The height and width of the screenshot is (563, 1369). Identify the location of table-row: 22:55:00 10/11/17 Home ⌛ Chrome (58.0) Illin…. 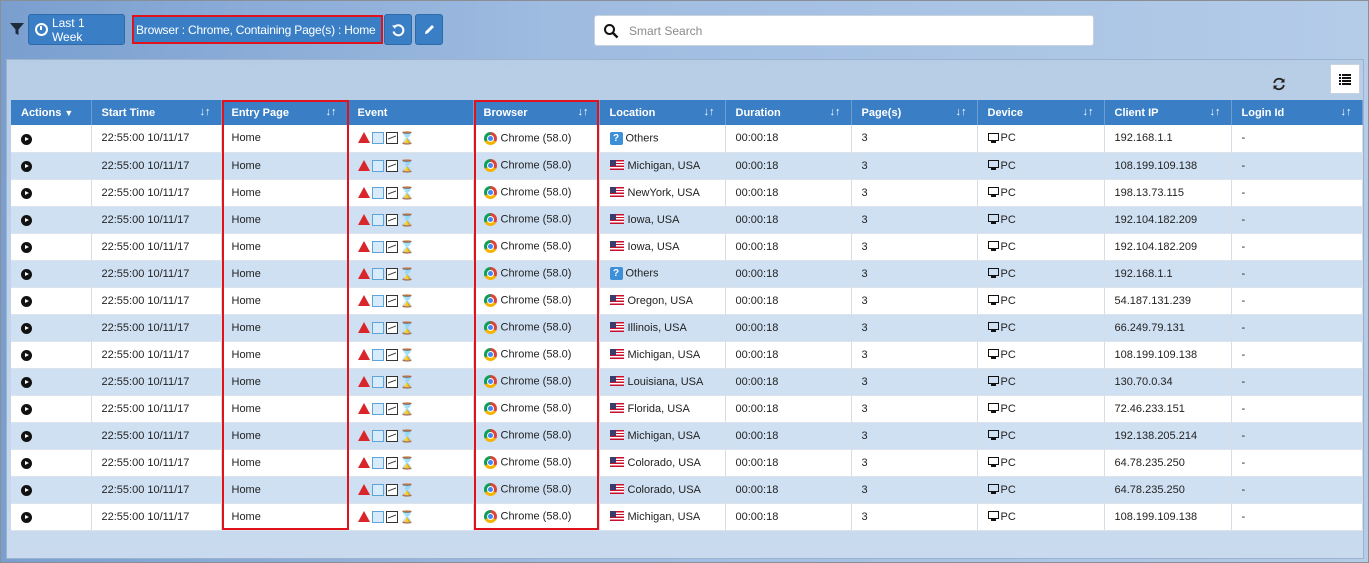
(687, 328).